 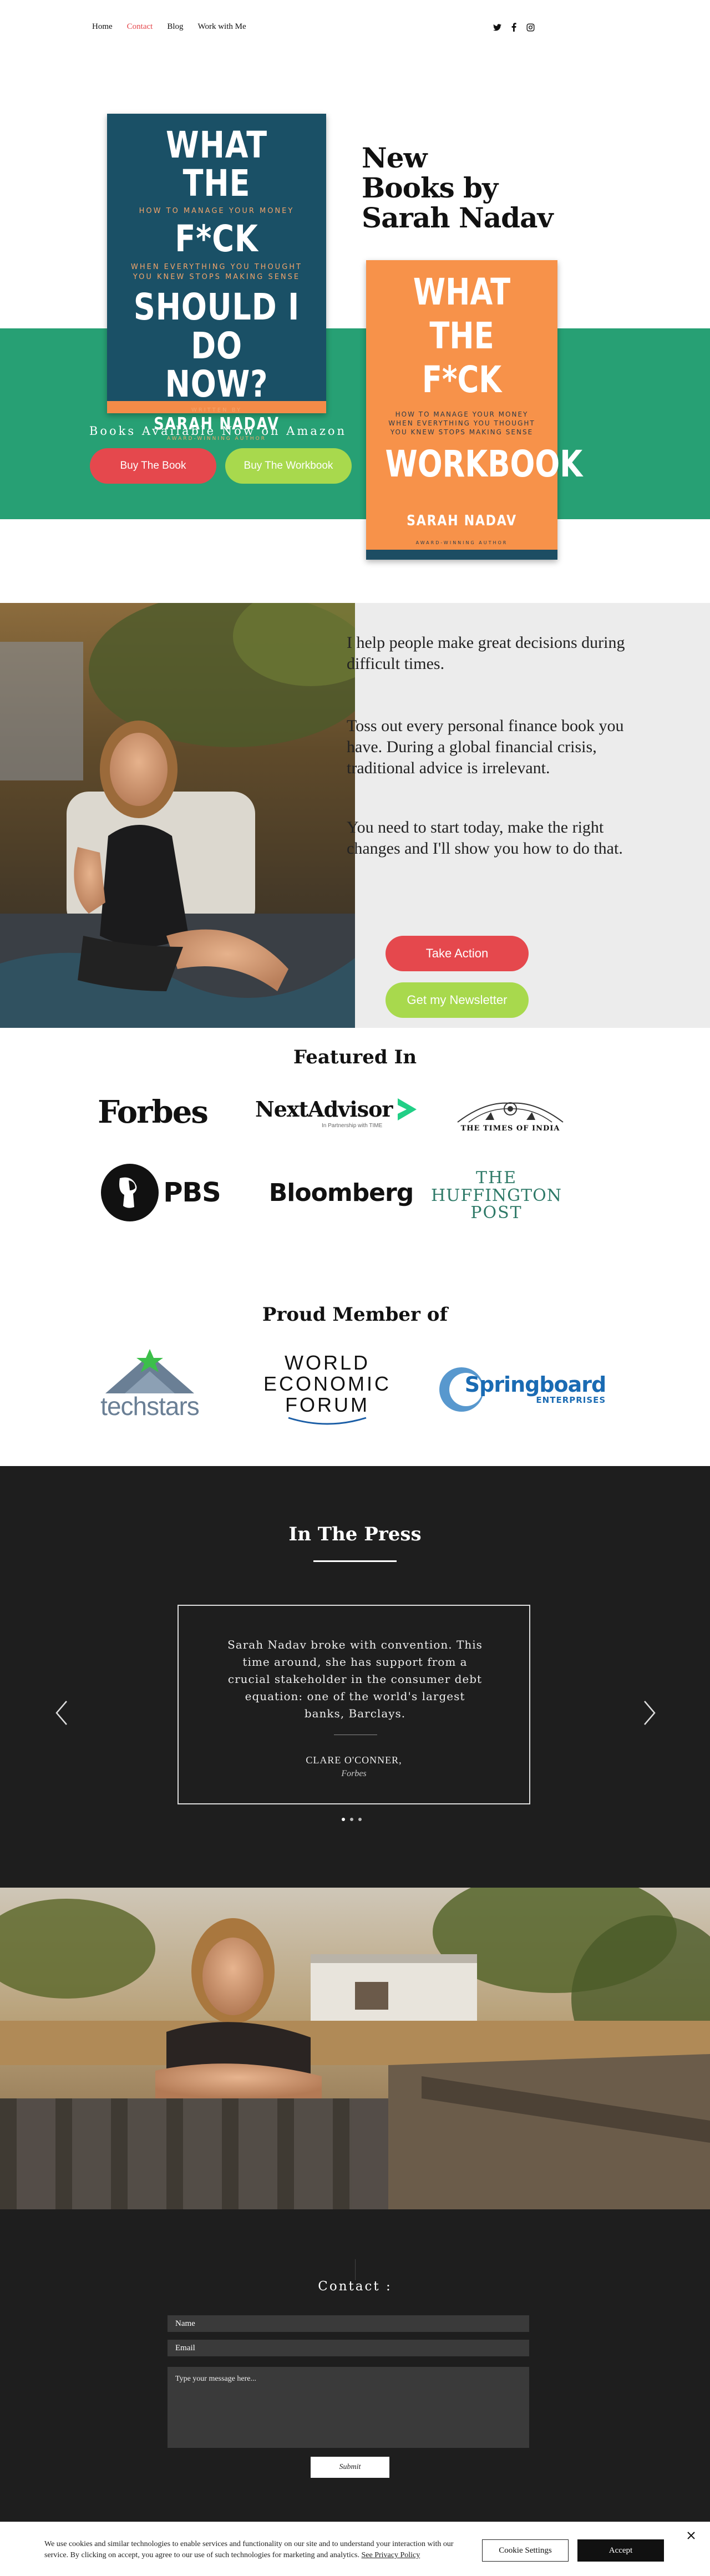 What do you see at coordinates (177, 815) in the screenshot?
I see `portrait-photo` at bounding box center [177, 815].